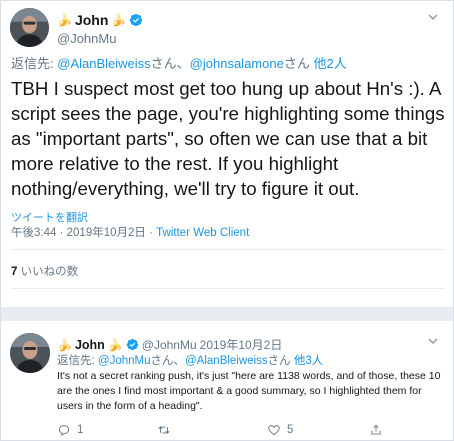  What do you see at coordinates (64, 430) in the screenshot?
I see `reply-bubble-icon` at bounding box center [64, 430].